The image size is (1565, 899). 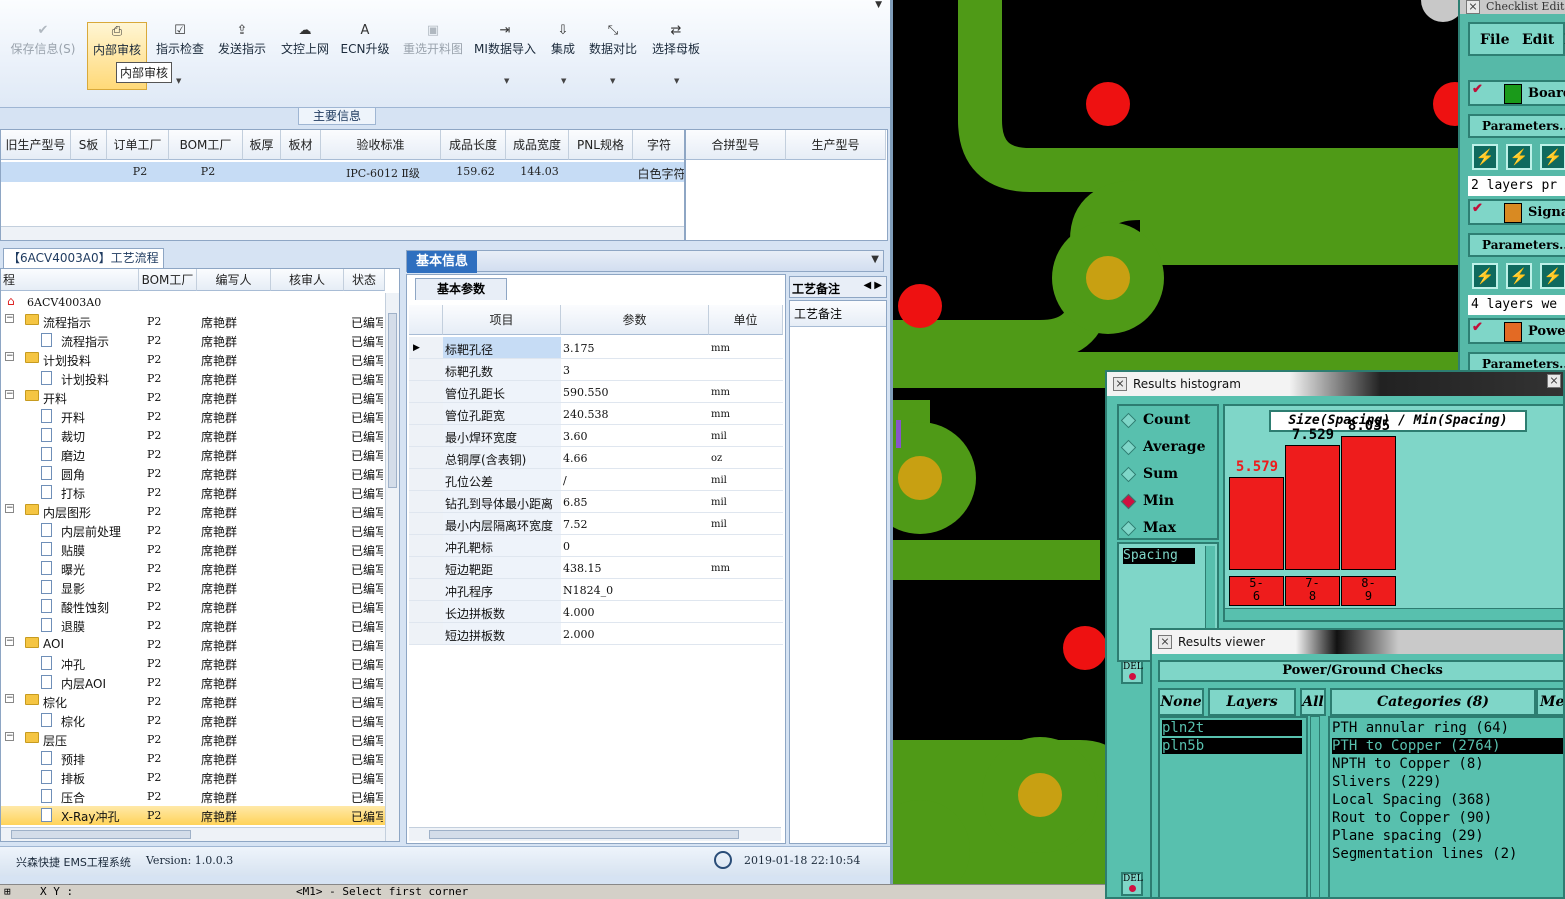 I want to click on param-value: 0, so click(x=566, y=546).